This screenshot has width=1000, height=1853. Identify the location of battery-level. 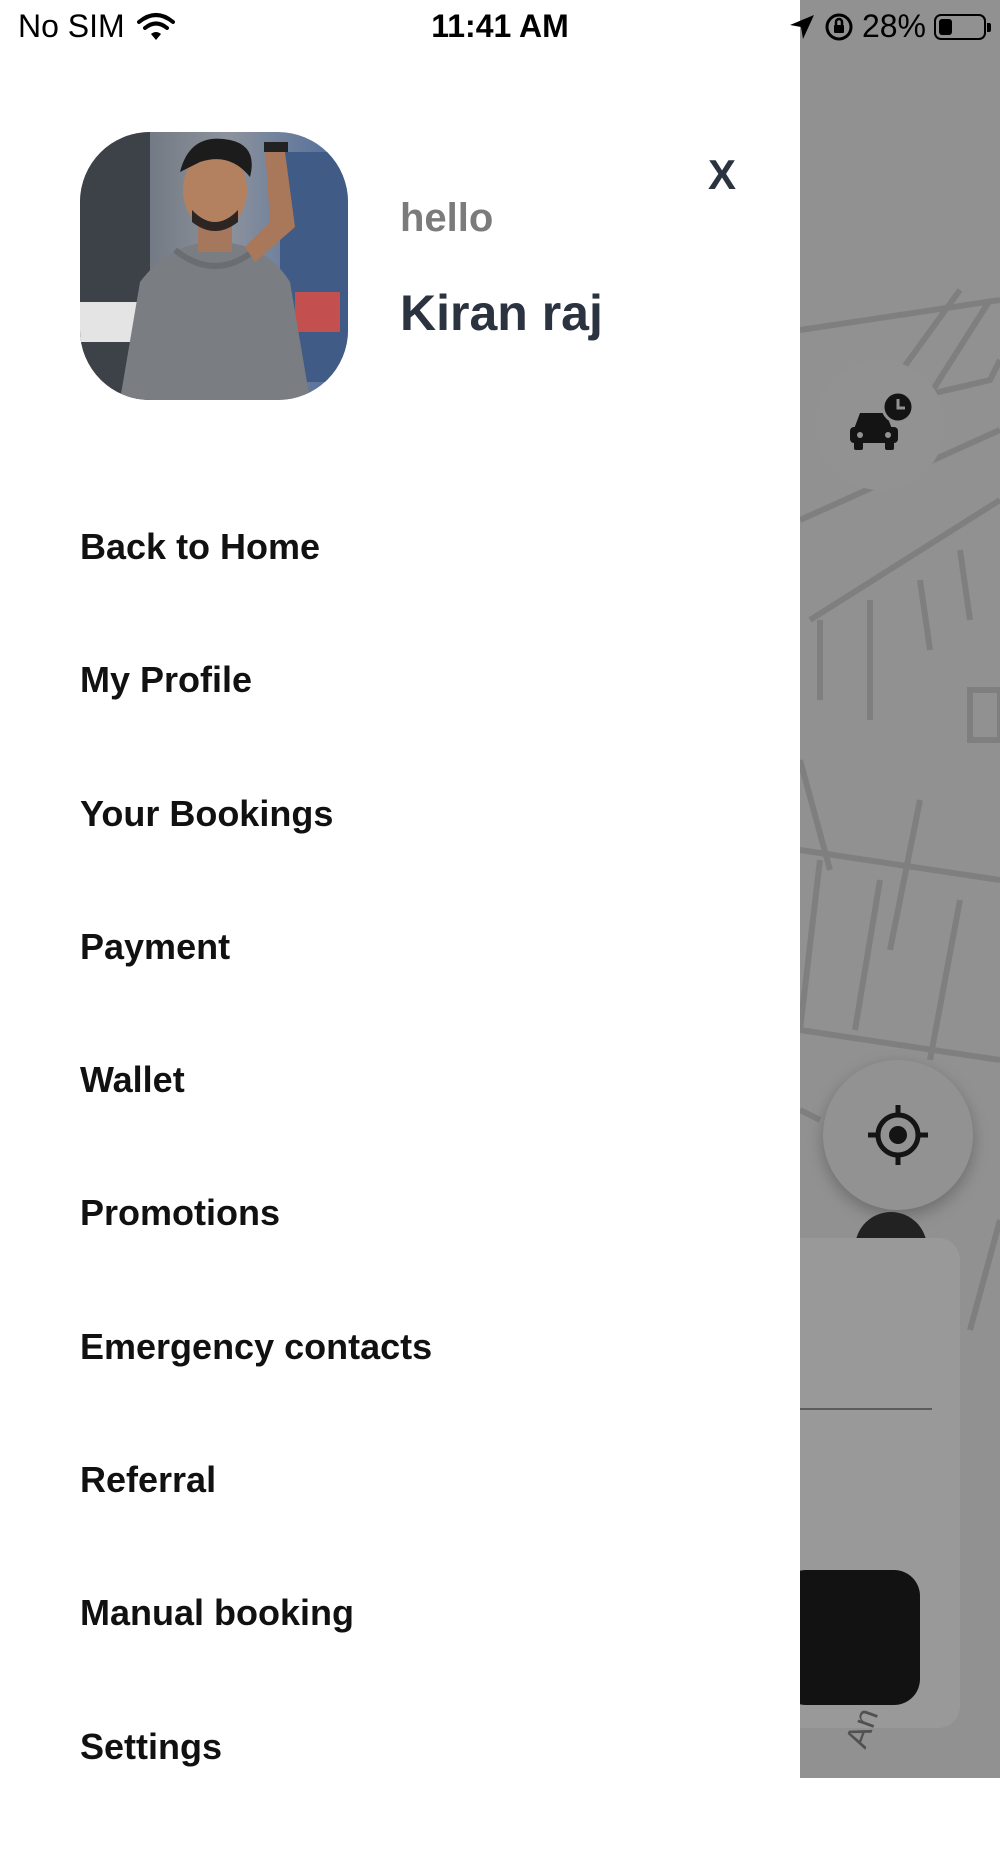
(946, 26).